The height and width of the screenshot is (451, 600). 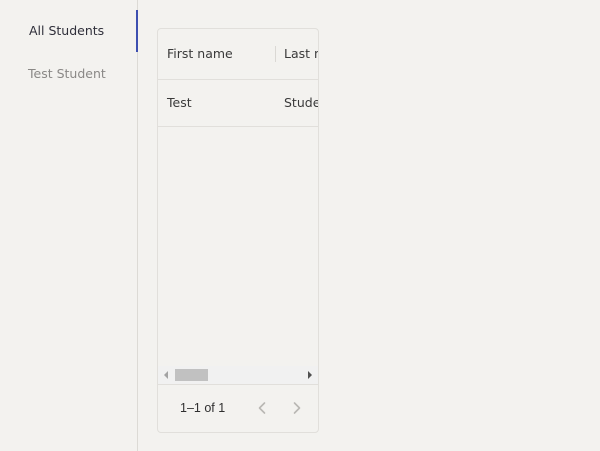 I want to click on grid-header-row: First name Last name, so click(x=238, y=54).